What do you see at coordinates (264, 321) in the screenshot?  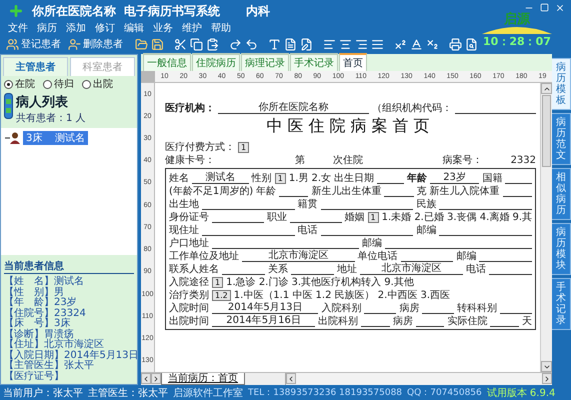 I see `fill-in-line: 2014年5月16日` at bounding box center [264, 321].